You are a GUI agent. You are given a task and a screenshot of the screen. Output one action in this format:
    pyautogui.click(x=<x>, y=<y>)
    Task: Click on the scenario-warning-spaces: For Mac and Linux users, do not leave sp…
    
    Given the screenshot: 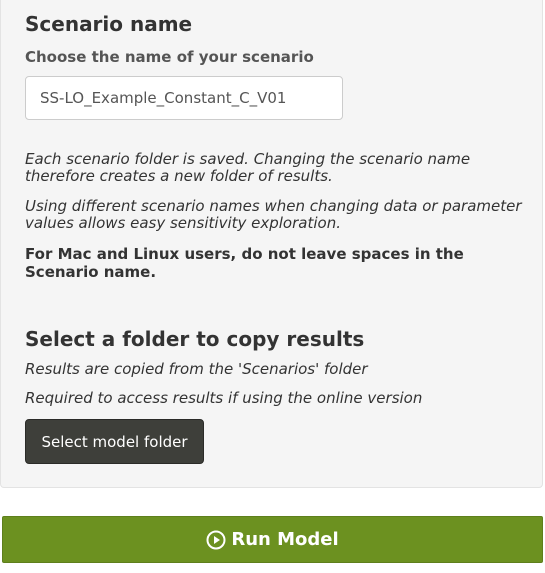 What is the action you would take?
    pyautogui.click(x=244, y=263)
    